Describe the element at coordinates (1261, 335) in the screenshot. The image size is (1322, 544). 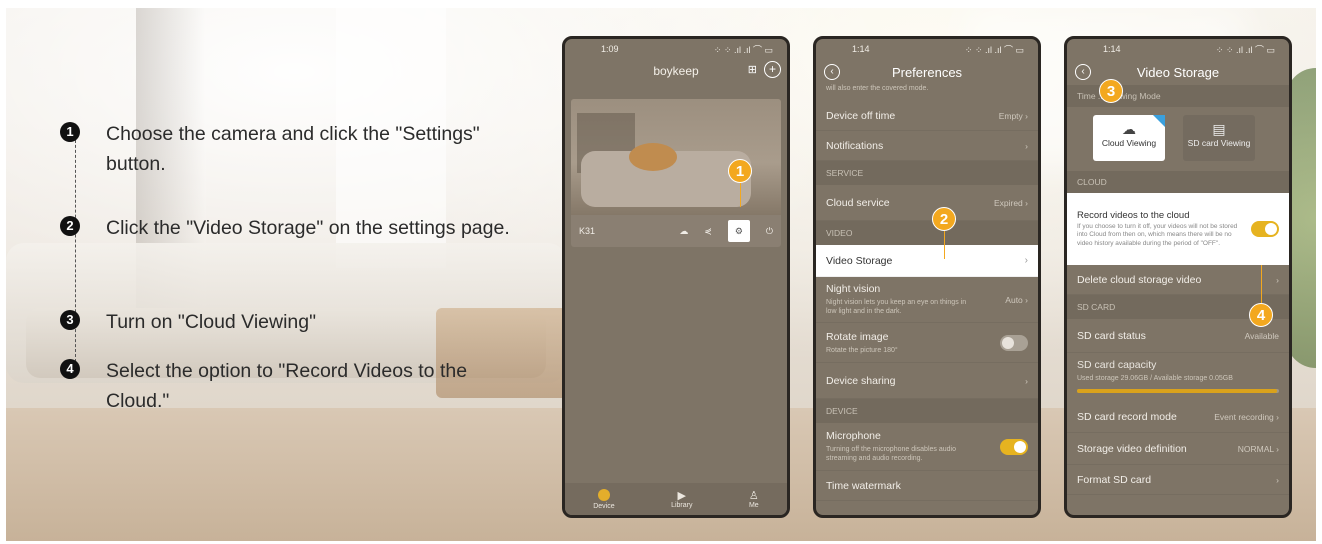
I see `row-value: Available` at that location.